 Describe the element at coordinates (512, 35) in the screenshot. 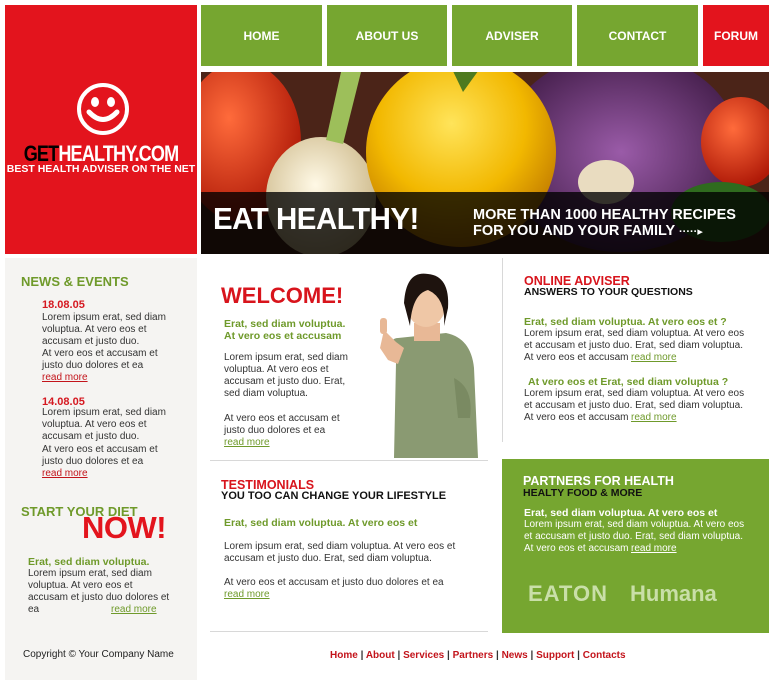

I see `nav-adviser: ADVISER` at that location.